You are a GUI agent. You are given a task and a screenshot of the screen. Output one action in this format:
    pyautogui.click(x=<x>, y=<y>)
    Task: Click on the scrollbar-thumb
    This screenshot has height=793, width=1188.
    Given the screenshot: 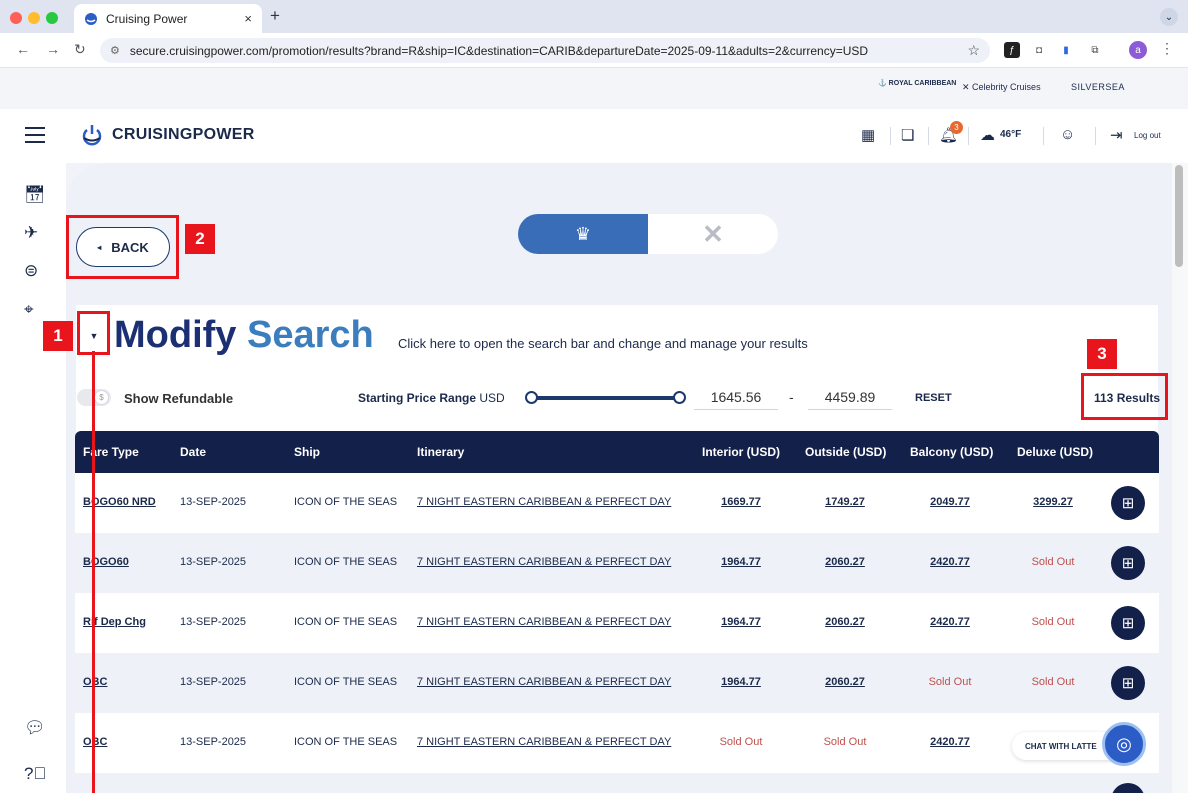 What is the action you would take?
    pyautogui.click(x=1179, y=216)
    